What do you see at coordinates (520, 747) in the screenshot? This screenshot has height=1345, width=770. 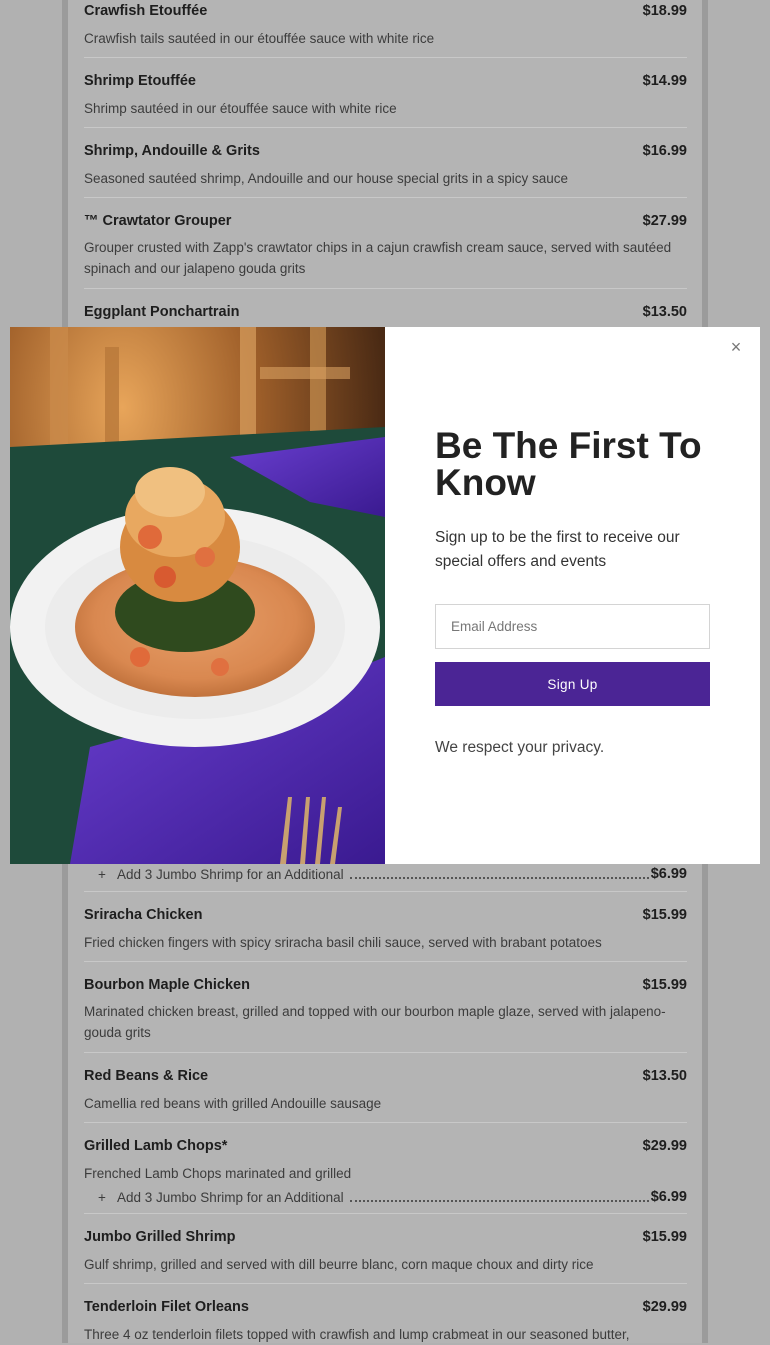 I see `privacy-note: We respect your privacy.` at bounding box center [520, 747].